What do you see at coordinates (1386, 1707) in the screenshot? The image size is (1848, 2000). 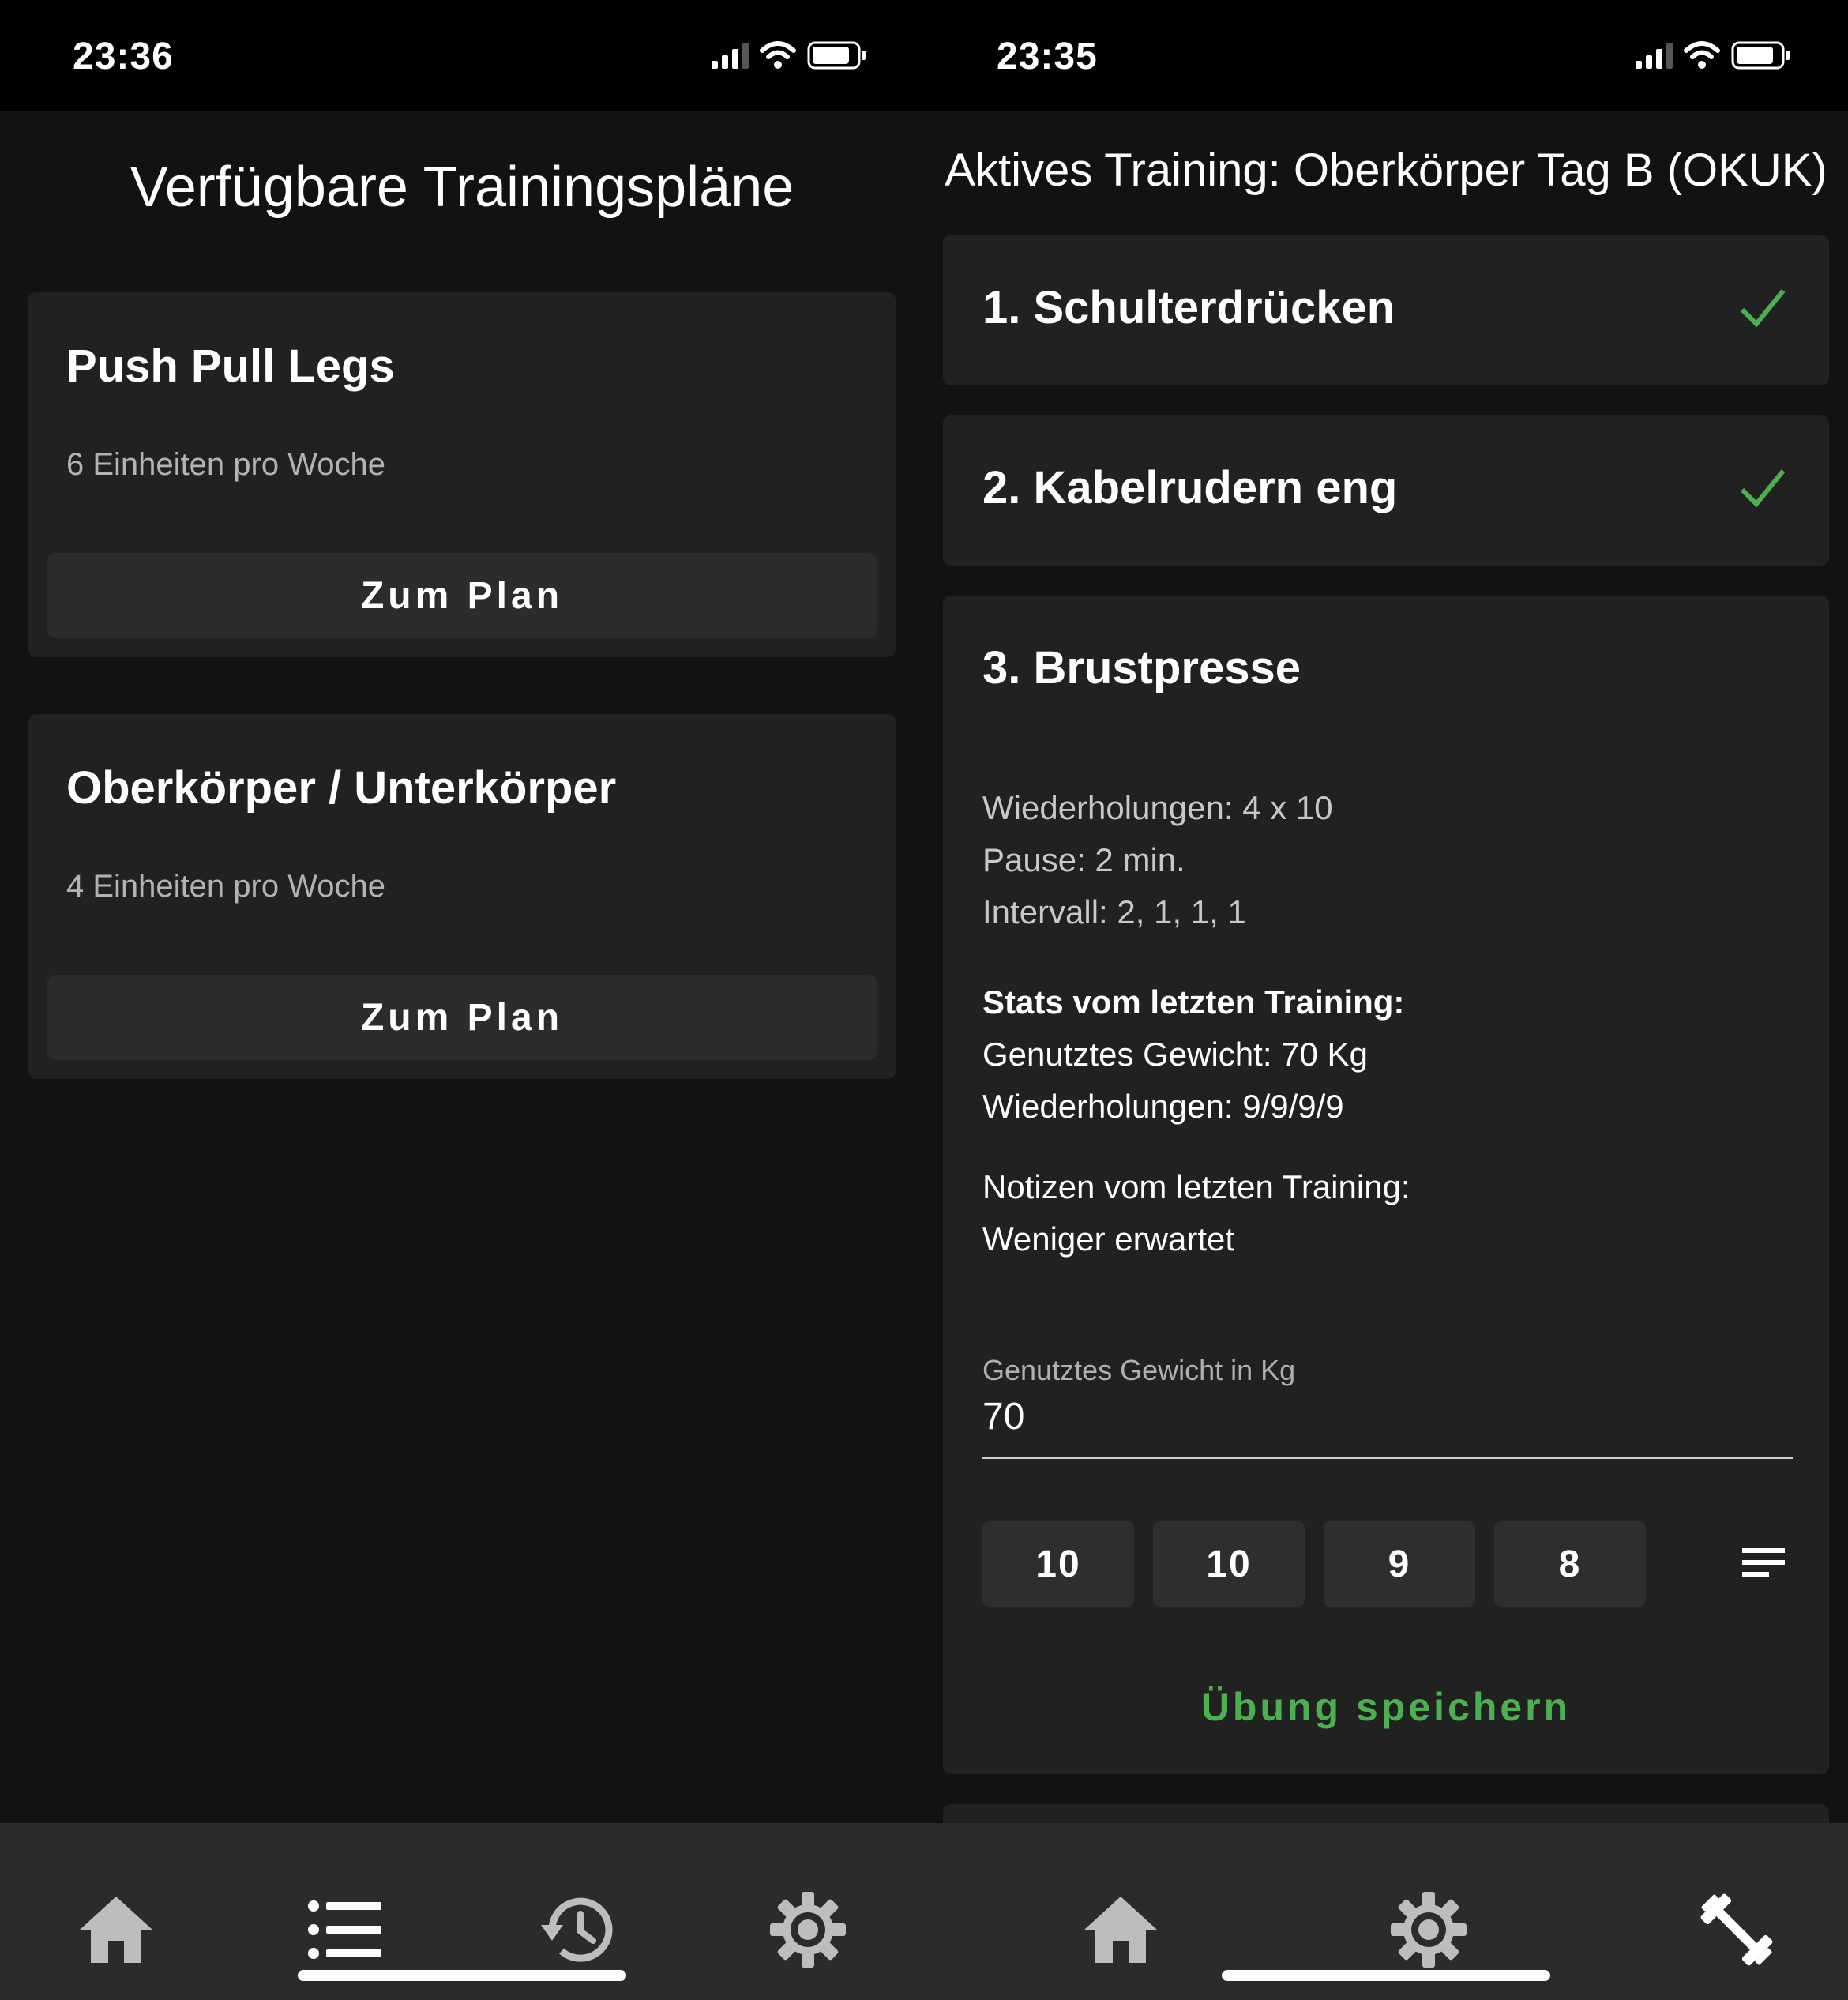 I see `save-exercise-button: Übung speichern` at bounding box center [1386, 1707].